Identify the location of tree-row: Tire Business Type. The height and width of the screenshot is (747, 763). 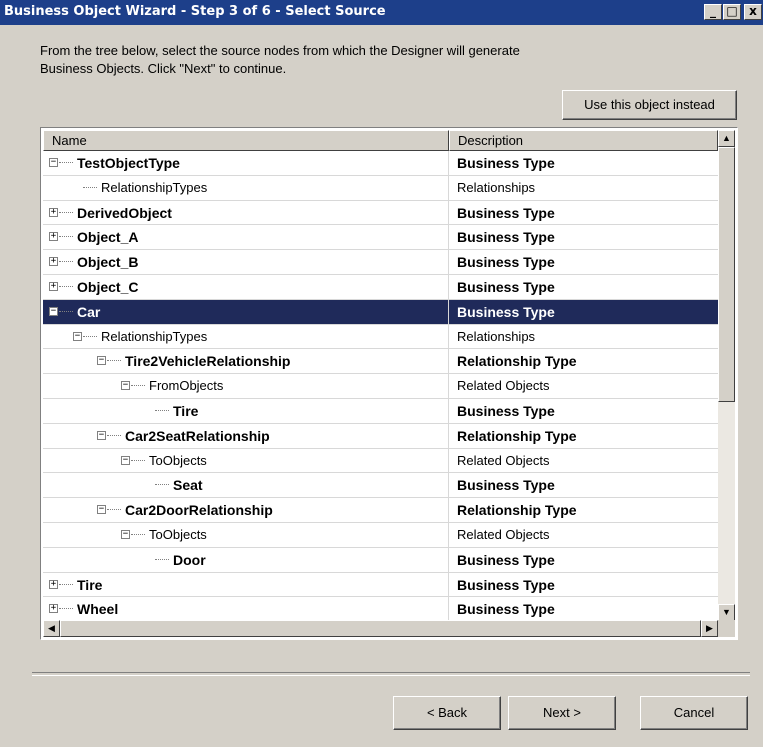
(380, 411).